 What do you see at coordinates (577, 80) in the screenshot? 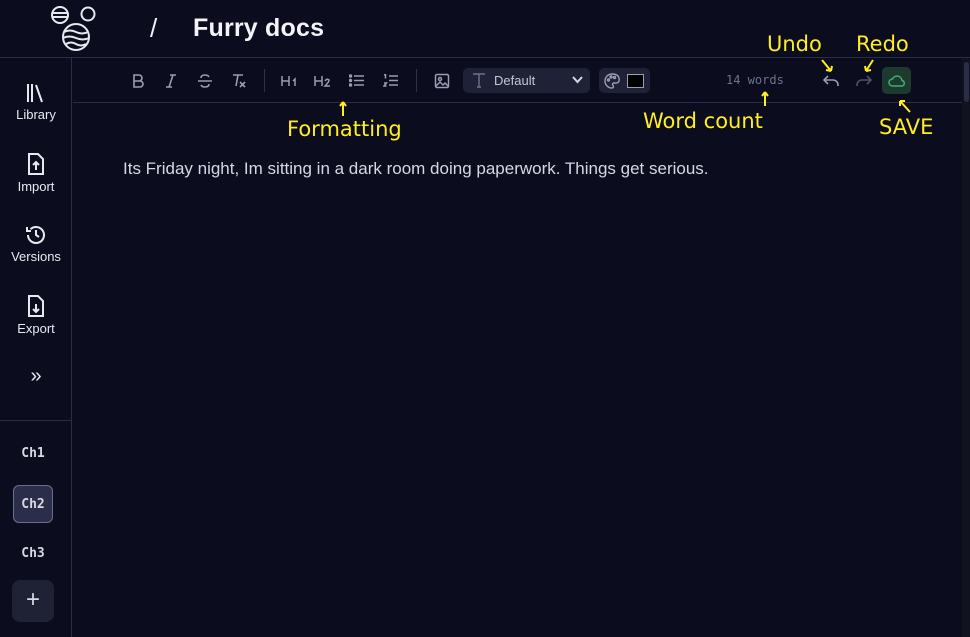
I see `chevron-down-icon` at bounding box center [577, 80].